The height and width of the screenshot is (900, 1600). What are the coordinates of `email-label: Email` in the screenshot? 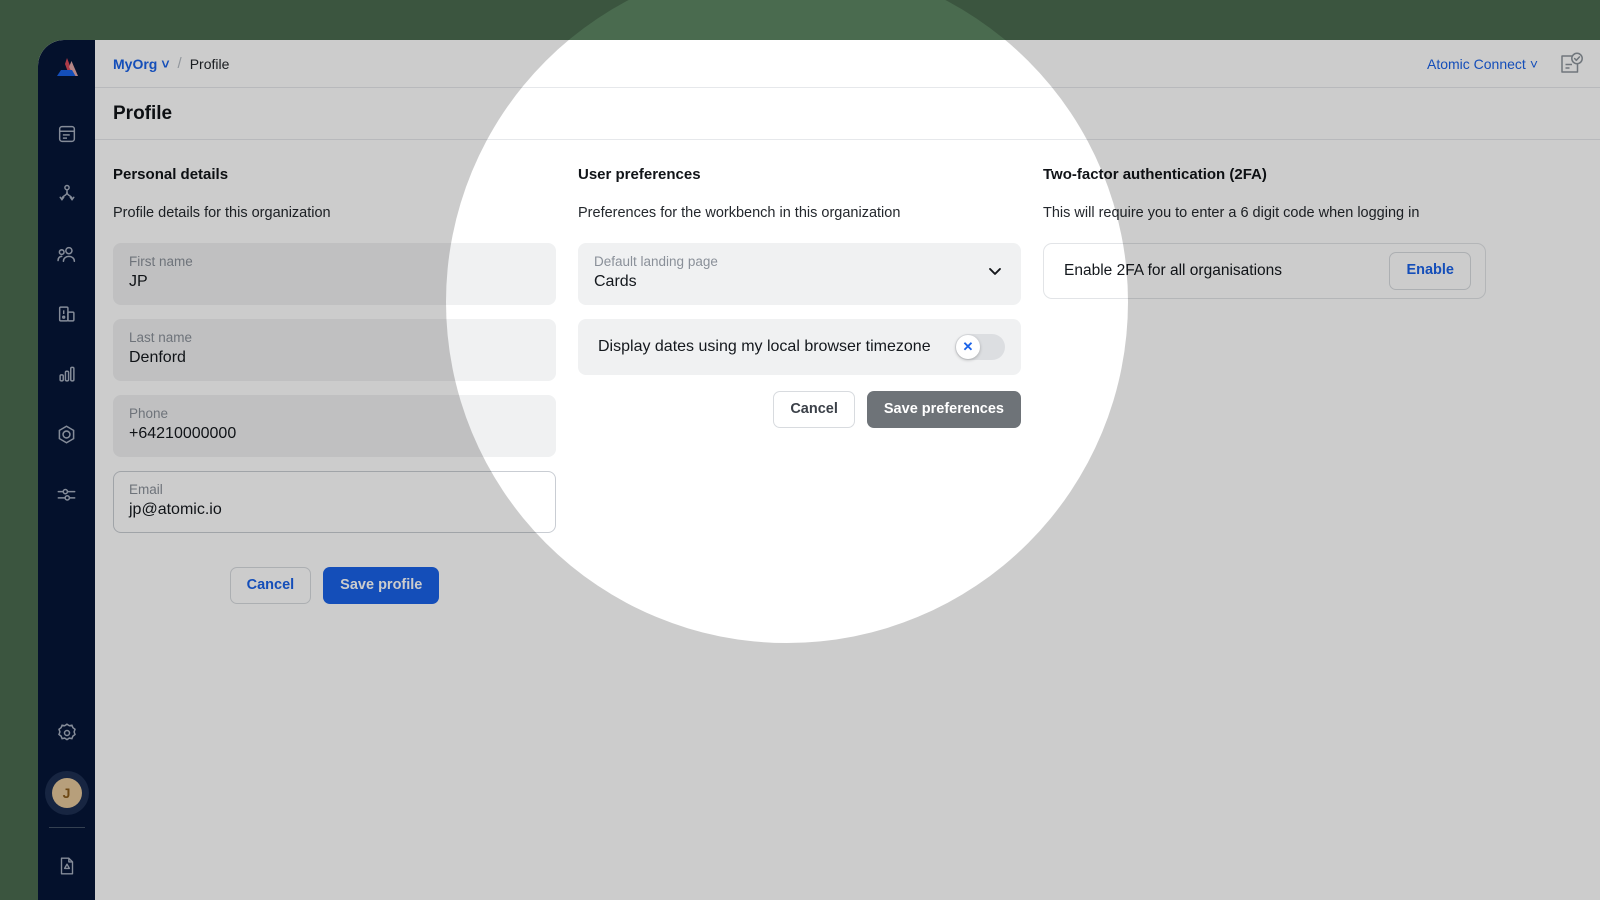 It's located at (146, 490).